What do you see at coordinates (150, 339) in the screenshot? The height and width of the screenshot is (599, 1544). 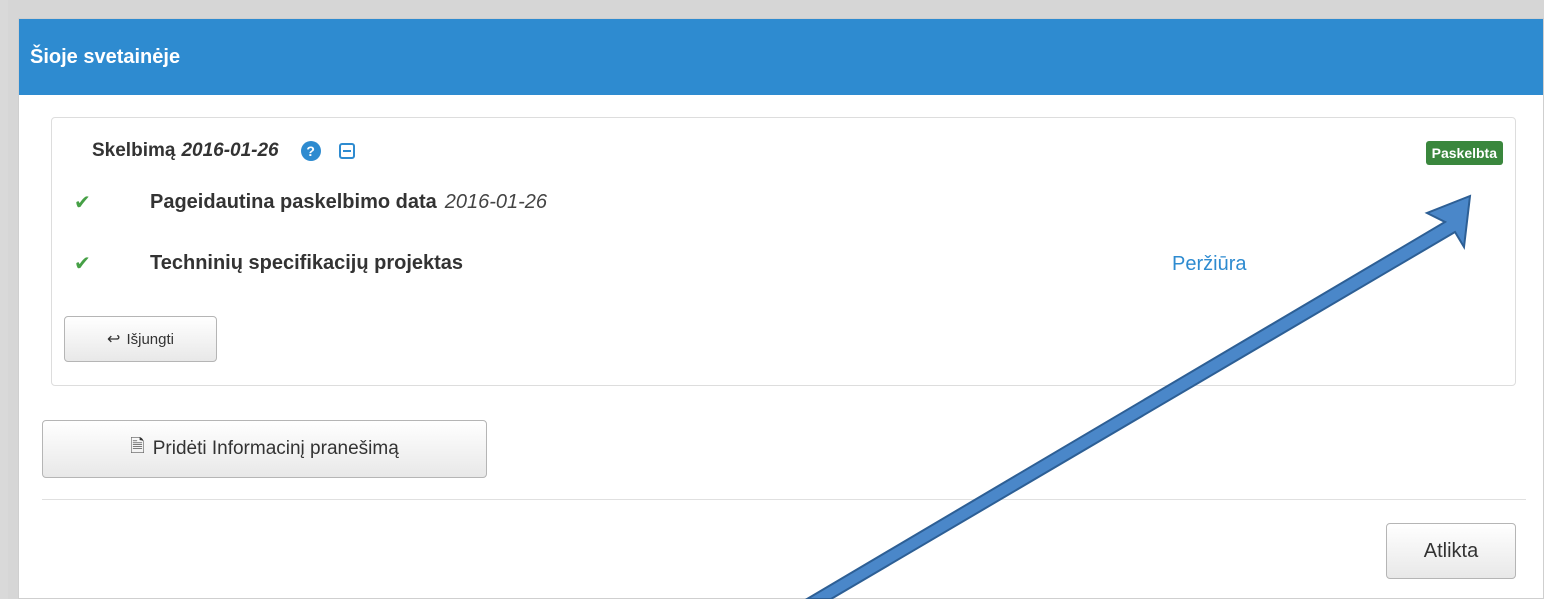 I see `disable-button-label: Išjungti` at bounding box center [150, 339].